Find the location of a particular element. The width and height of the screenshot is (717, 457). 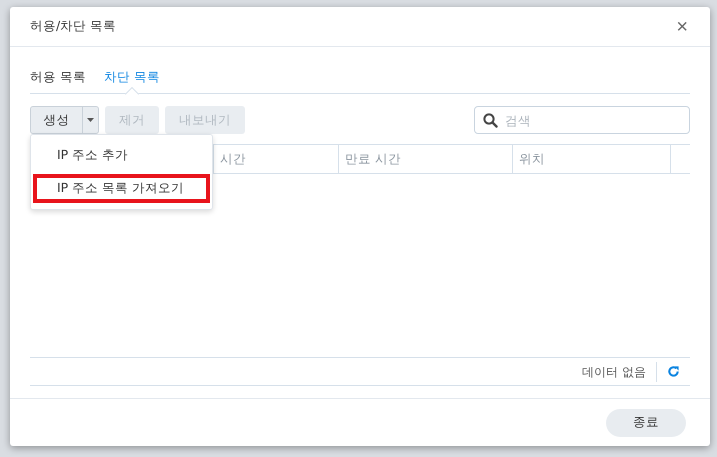

dialog-title: 허용/차단 목록 is located at coordinates (73, 26).